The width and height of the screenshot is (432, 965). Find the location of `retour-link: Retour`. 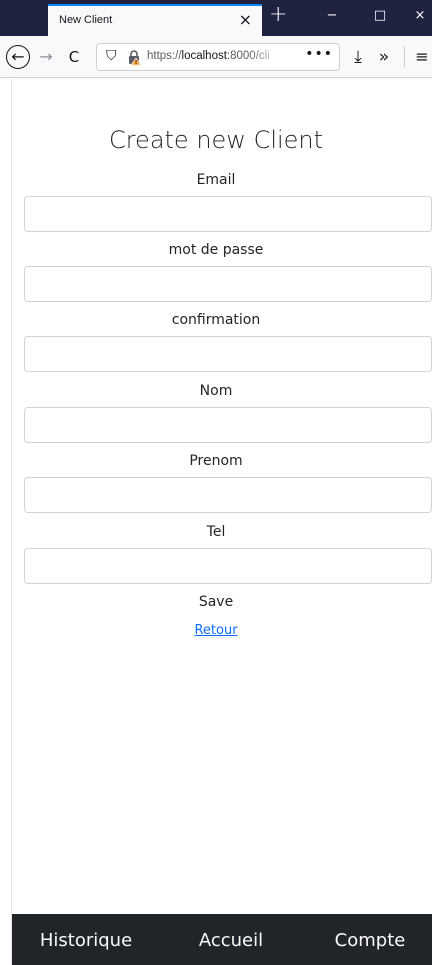

retour-link: Retour is located at coordinates (216, 630).